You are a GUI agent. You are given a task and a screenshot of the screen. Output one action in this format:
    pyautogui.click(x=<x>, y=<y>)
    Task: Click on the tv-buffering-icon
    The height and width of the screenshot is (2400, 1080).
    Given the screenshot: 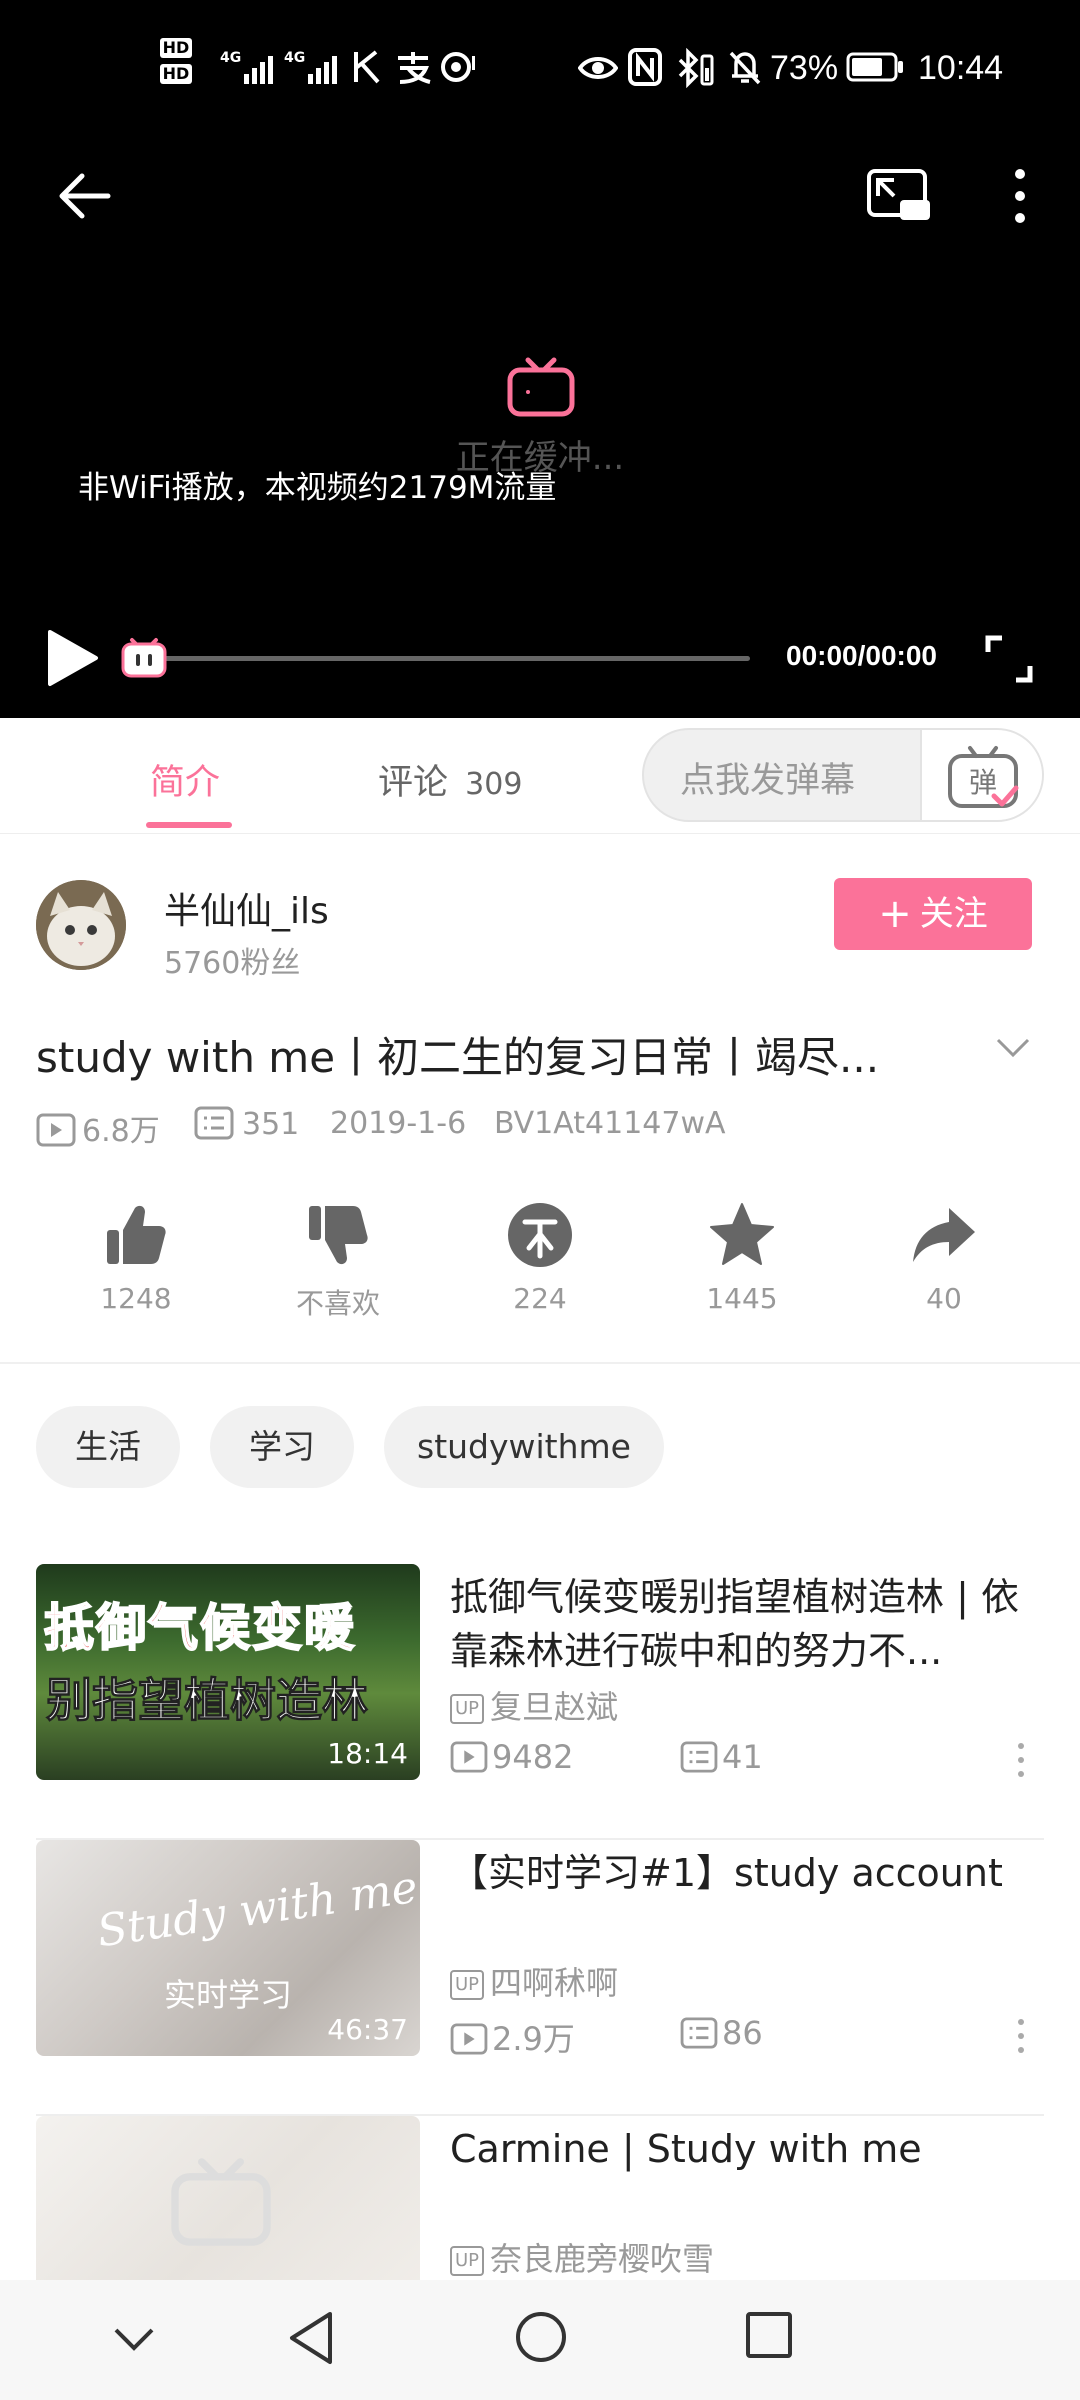 What is the action you would take?
    pyautogui.click(x=541, y=387)
    